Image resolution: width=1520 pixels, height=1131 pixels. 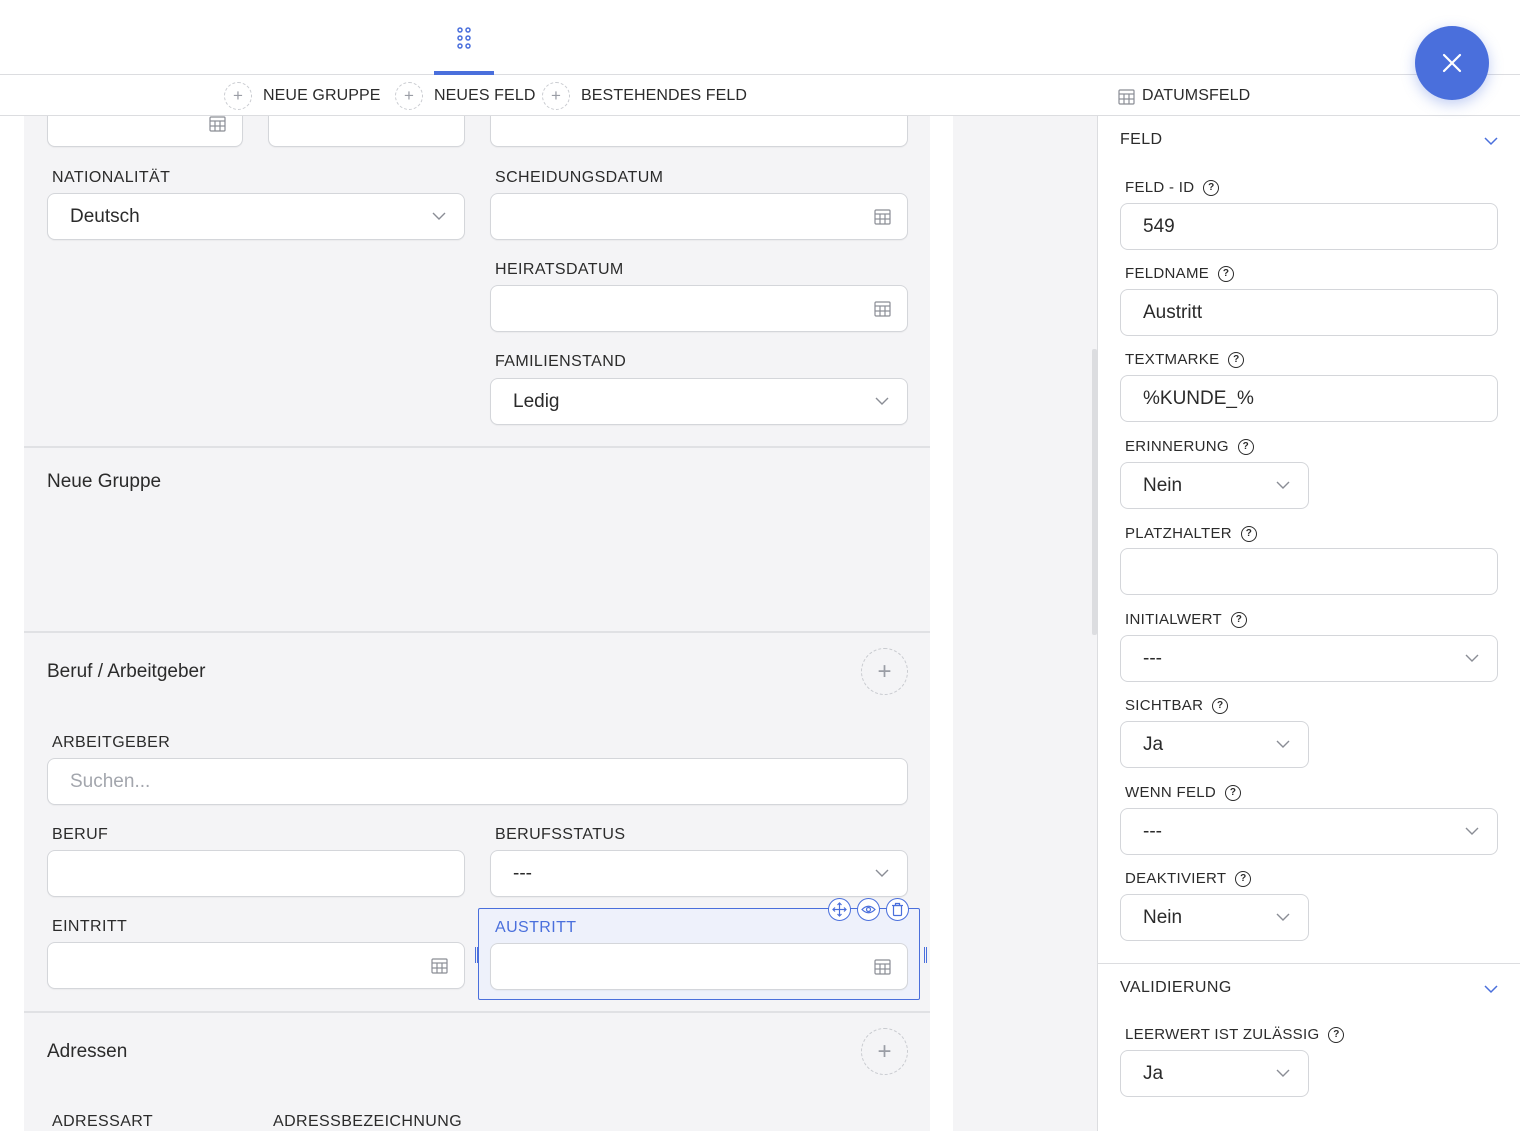 I want to click on disabled-select: Nein, so click(x=1214, y=917).